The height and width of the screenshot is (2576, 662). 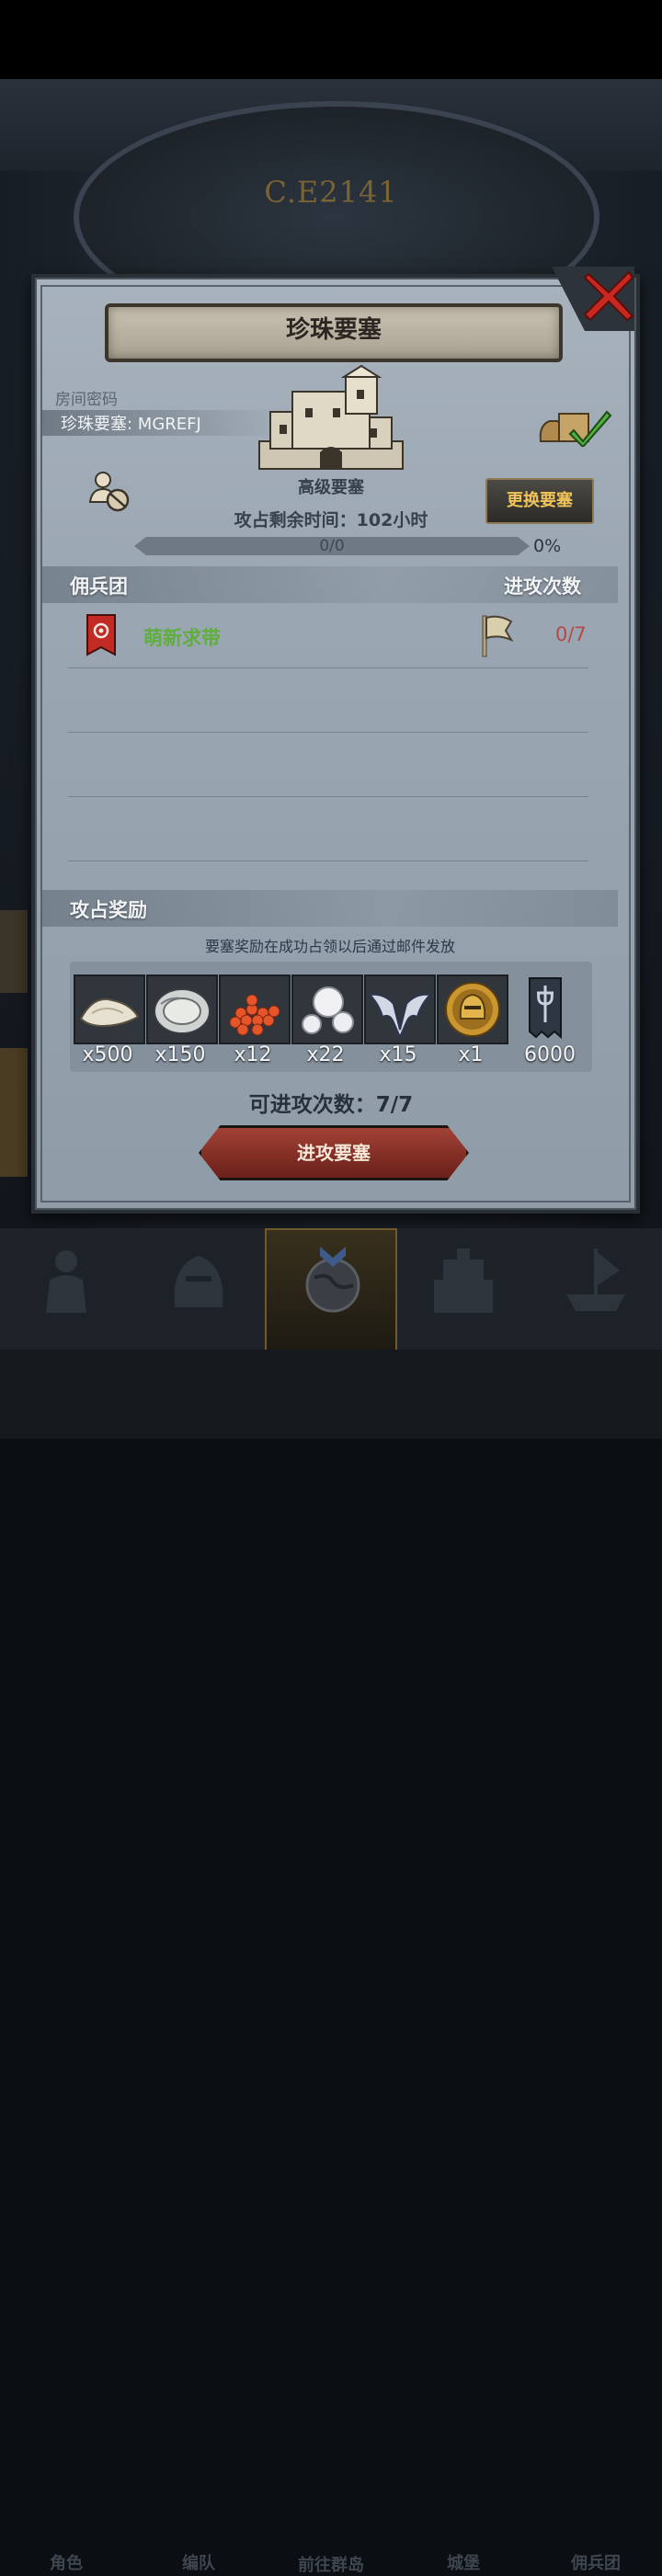 I want to click on attack-fortress-button: 进攻要塞, so click(x=334, y=1152).